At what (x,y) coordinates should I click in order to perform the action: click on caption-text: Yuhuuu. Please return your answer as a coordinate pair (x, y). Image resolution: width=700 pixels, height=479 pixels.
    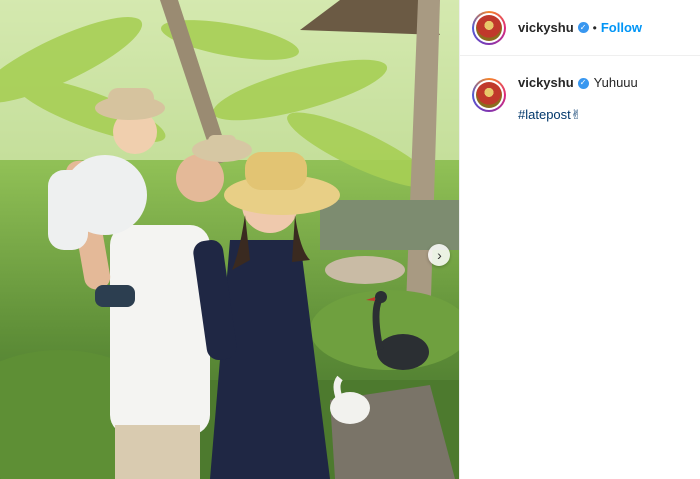
    Looking at the image, I should click on (615, 82).